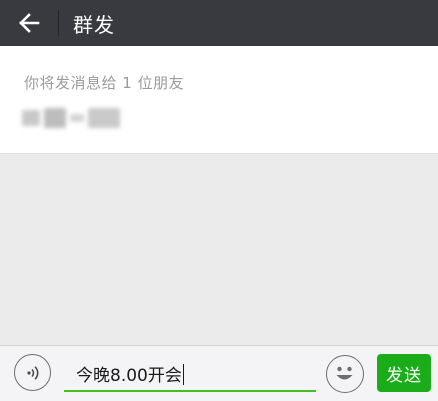 This screenshot has width=438, height=401. I want to click on emoji-icon, so click(344, 373).